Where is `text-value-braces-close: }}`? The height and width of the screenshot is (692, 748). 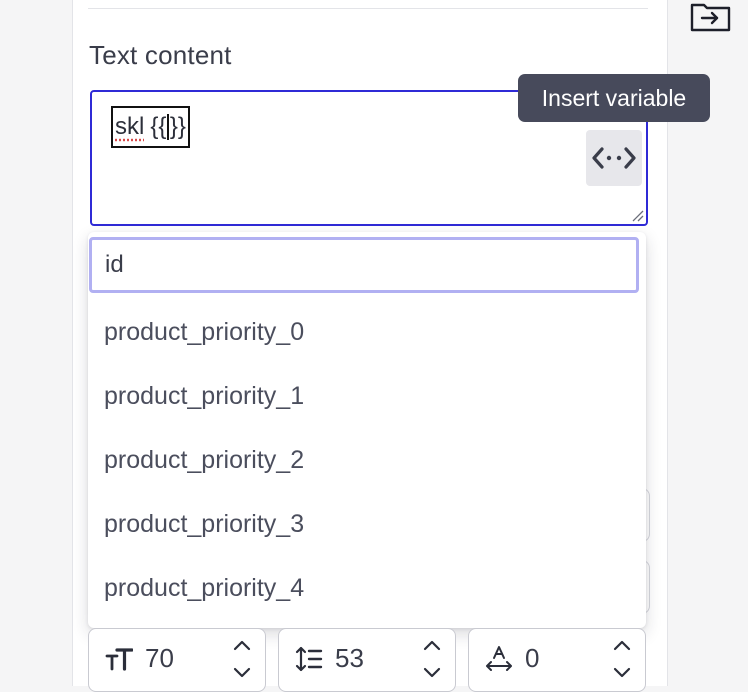 text-value-braces-close: }} is located at coordinates (177, 126).